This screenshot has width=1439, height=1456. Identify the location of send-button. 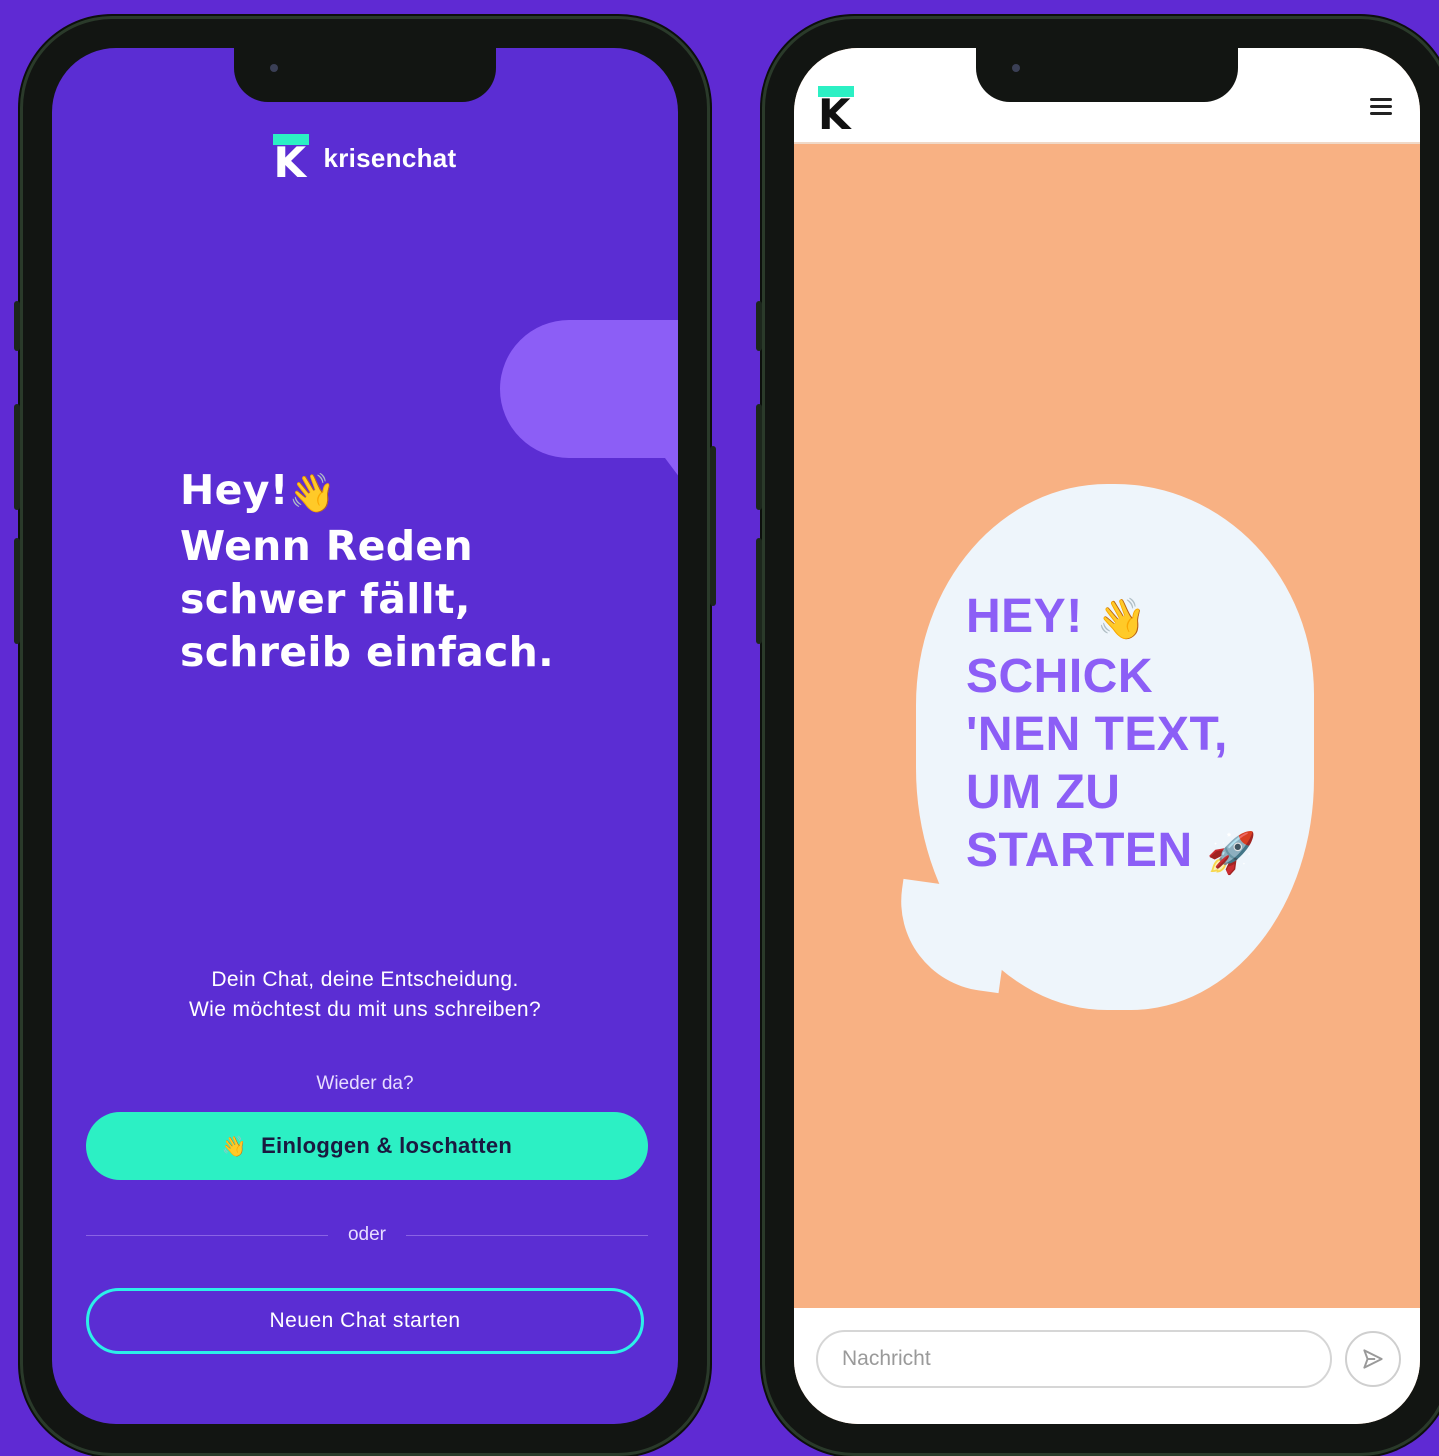
(1373, 1359).